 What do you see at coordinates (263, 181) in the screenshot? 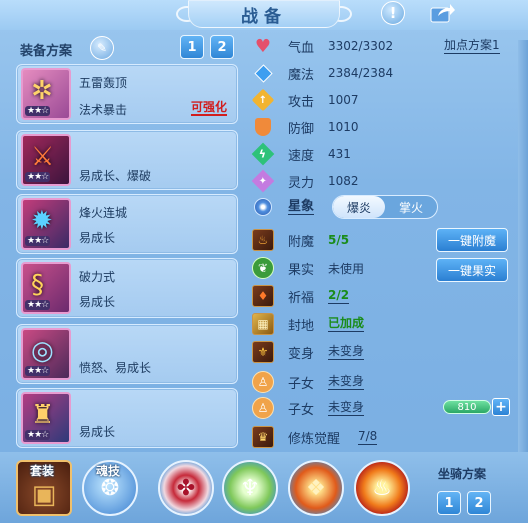
I see `sparkle-icon: ✦` at bounding box center [263, 181].